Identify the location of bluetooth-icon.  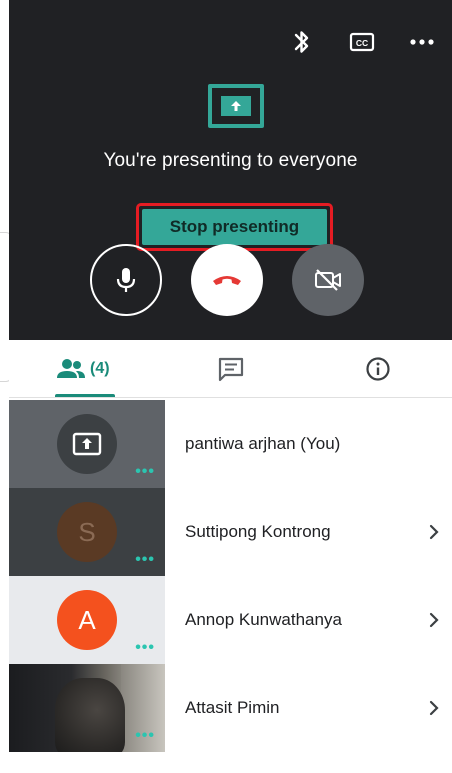
(301, 42).